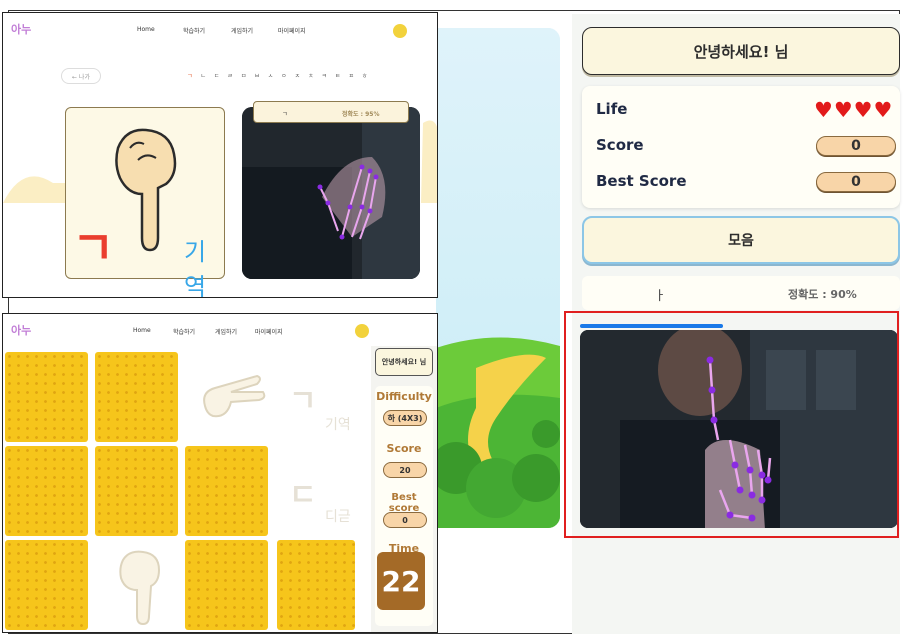  I want to click on back-button: ← 나가, so click(81, 76).